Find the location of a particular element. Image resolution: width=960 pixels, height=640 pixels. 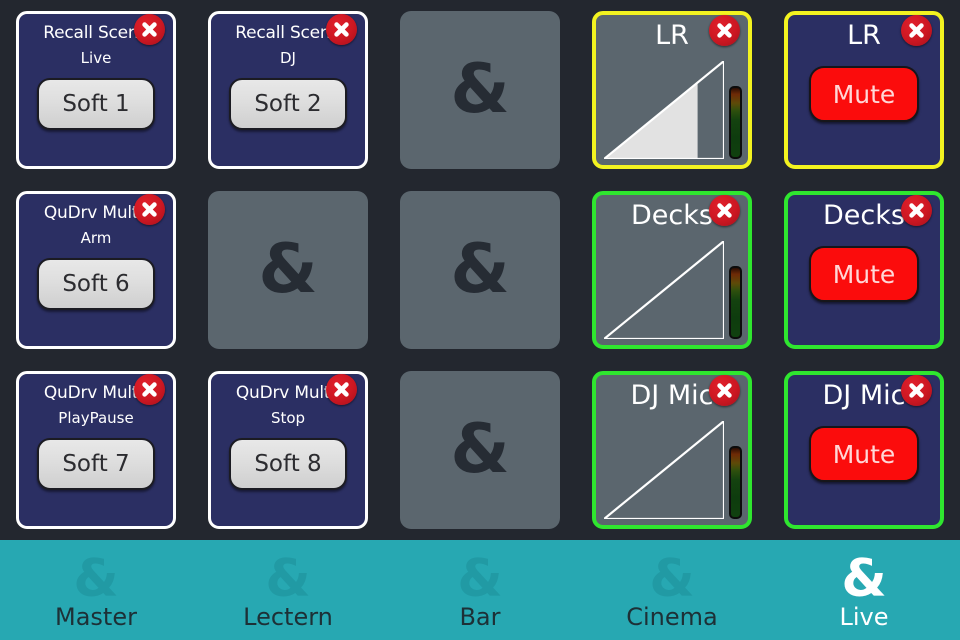

grid-cell-slot: QuDrv Multi. Stop Soft 8 is located at coordinates (288, 450).